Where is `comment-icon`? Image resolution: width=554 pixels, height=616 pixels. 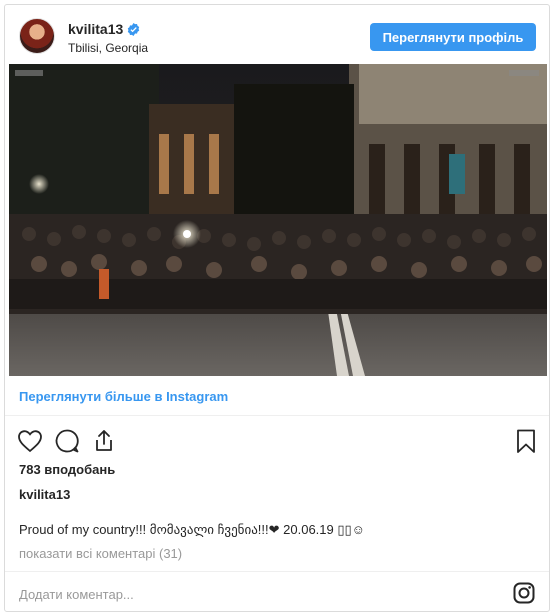
comment-icon is located at coordinates (67, 441).